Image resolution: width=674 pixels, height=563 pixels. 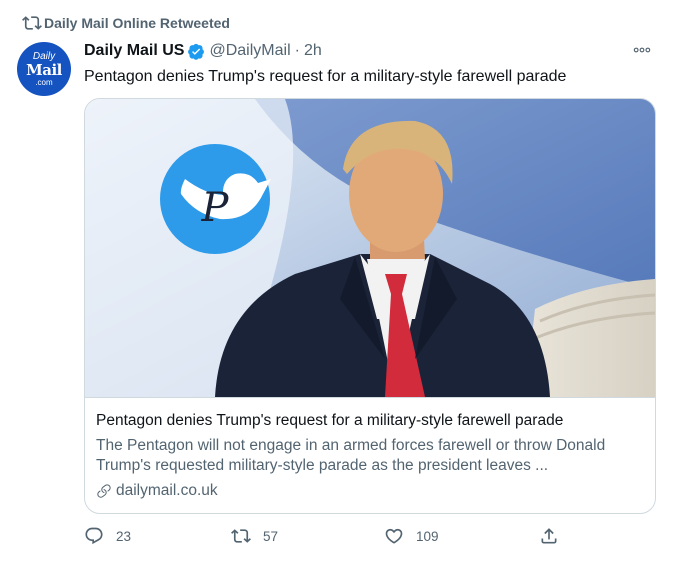 I want to click on author-name: Daily Mail US, so click(x=134, y=51).